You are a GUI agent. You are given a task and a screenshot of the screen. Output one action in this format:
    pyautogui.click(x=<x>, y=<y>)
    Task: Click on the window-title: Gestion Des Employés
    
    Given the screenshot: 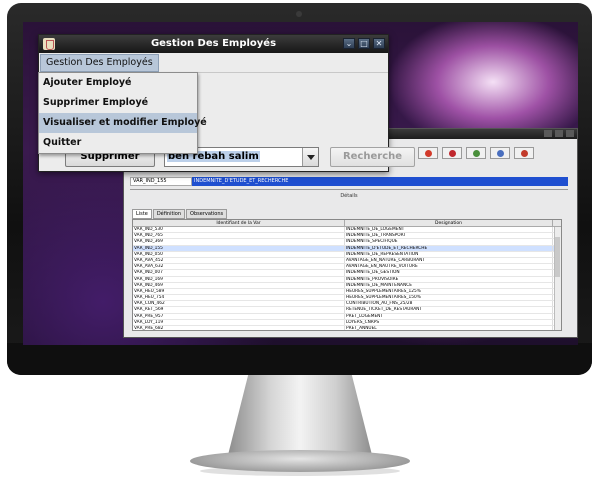 What is the action you would take?
    pyautogui.click(x=213, y=43)
    